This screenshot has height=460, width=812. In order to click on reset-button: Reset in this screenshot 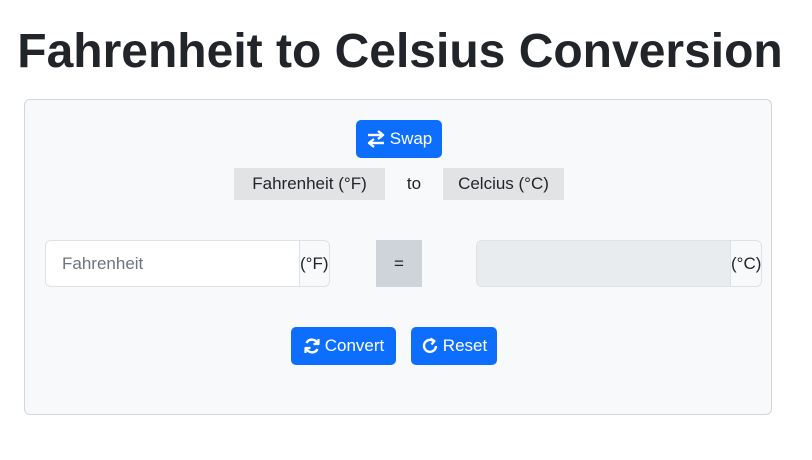, I will do `click(454, 346)`.